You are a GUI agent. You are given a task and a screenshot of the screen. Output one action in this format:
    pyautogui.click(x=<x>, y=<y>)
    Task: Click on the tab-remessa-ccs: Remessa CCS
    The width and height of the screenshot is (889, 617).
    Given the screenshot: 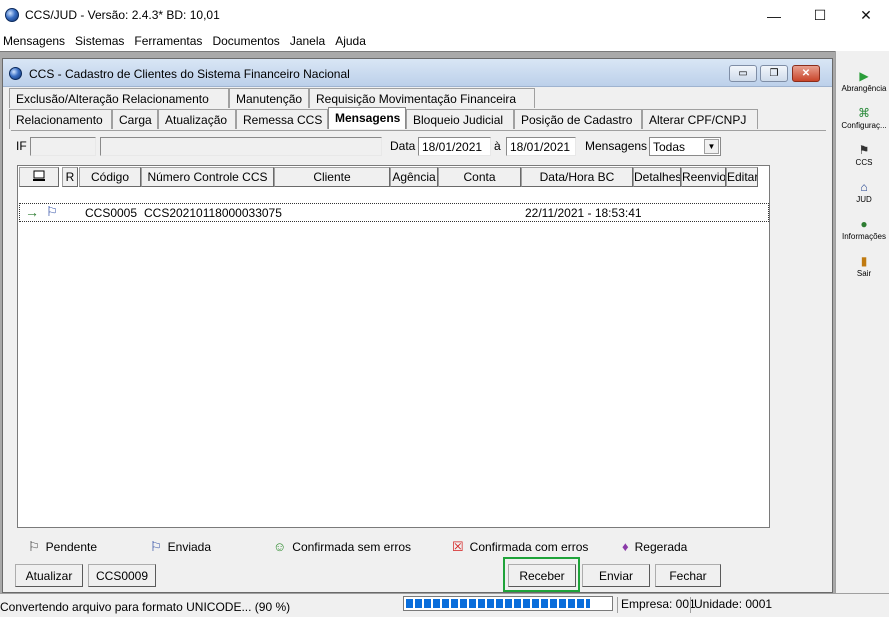 What is the action you would take?
    pyautogui.click(x=282, y=119)
    